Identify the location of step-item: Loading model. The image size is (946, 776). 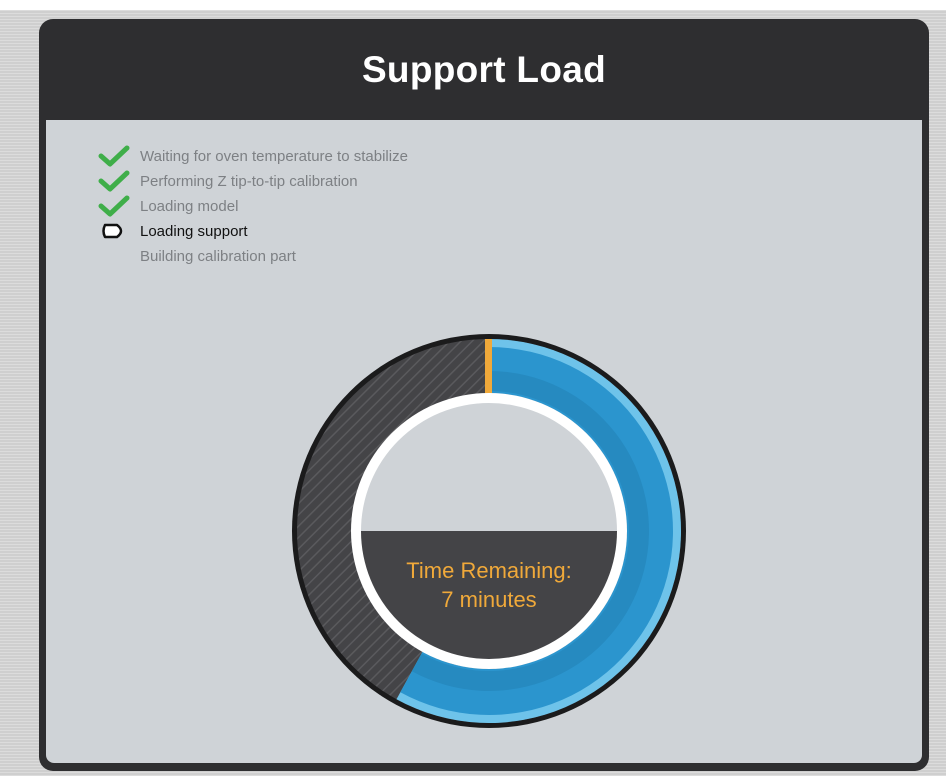
(167, 206).